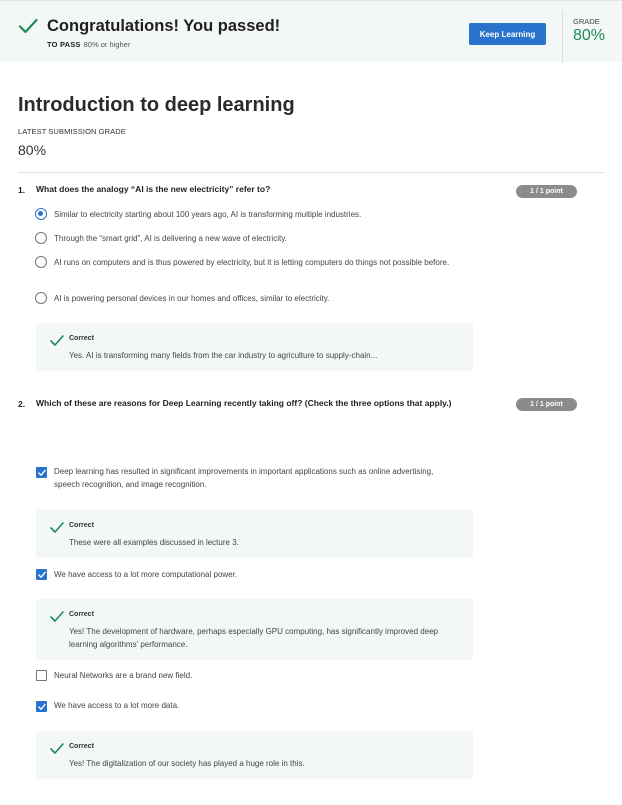 The image size is (622, 805). I want to click on divider, so click(311, 172).